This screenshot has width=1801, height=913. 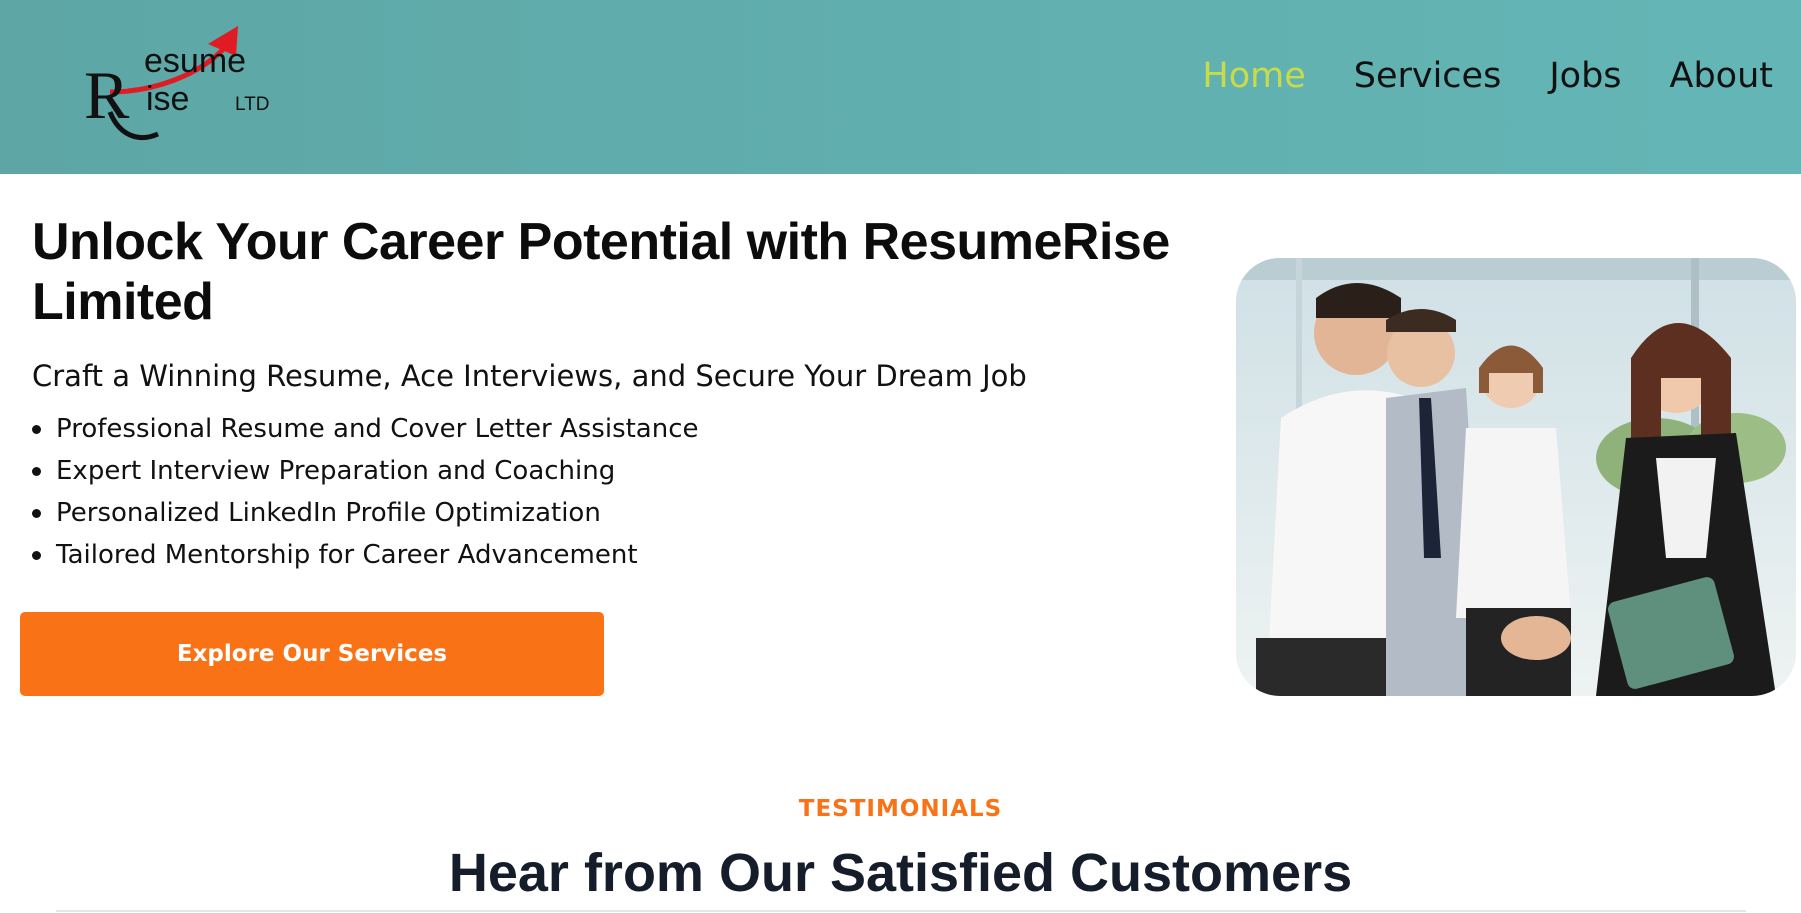 I want to click on resumerise-logo: R esume ise LTD, so click(x=190, y=84).